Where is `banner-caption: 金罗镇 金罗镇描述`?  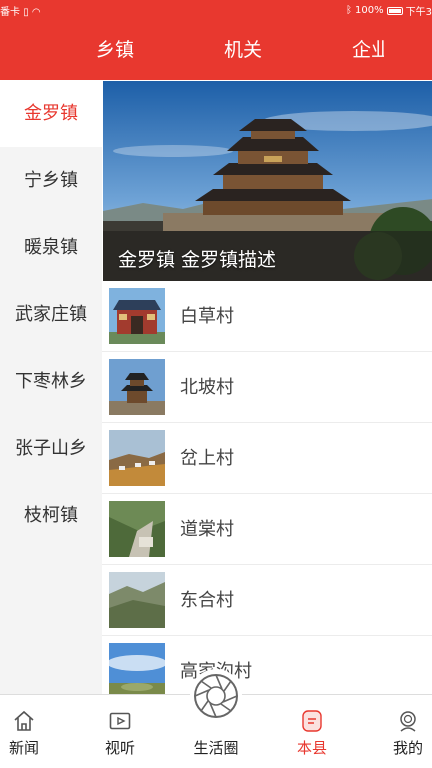 banner-caption: 金罗镇 金罗镇描述 is located at coordinates (197, 260).